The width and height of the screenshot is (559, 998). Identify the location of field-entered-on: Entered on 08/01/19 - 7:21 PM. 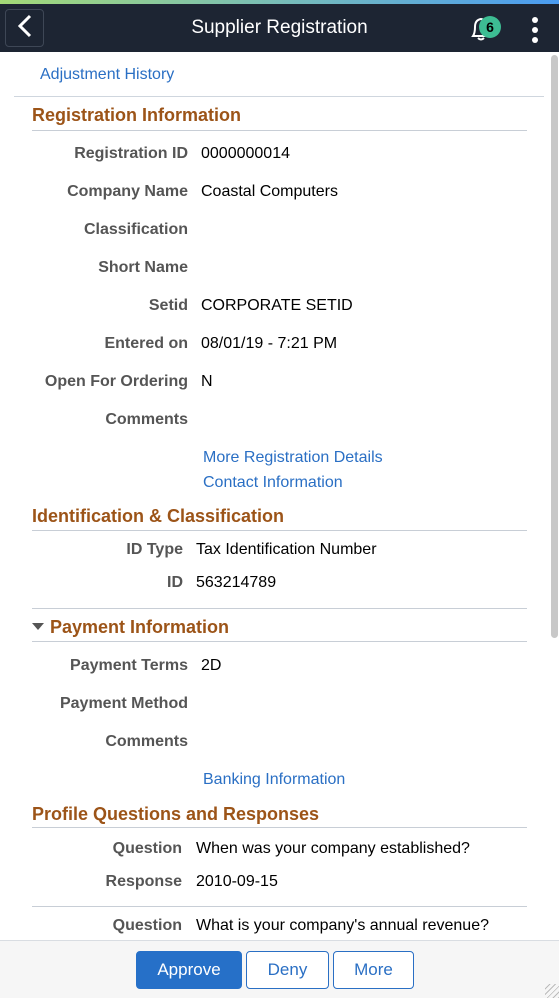
(274, 345).